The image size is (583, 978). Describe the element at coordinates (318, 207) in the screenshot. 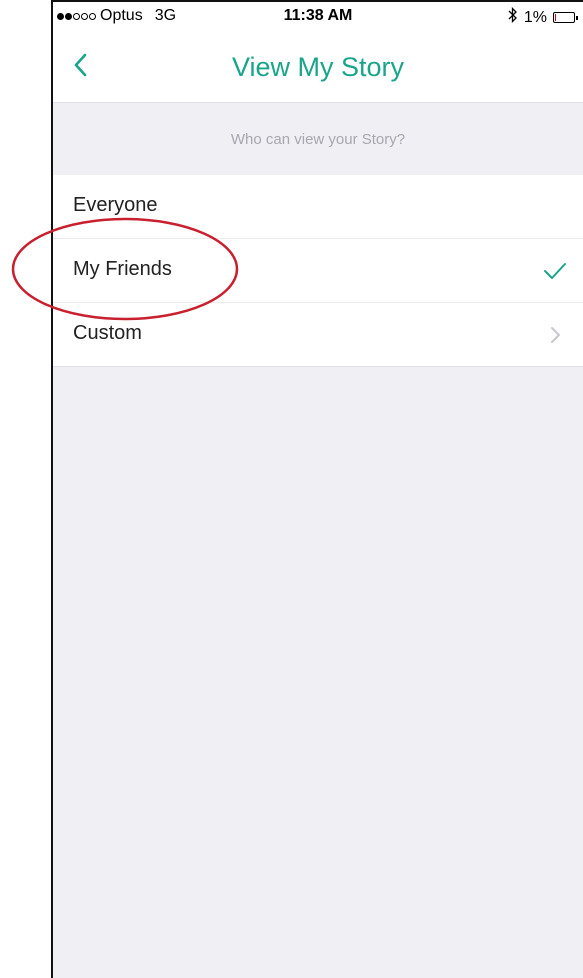

I see `option-everyone: Everyone` at that location.